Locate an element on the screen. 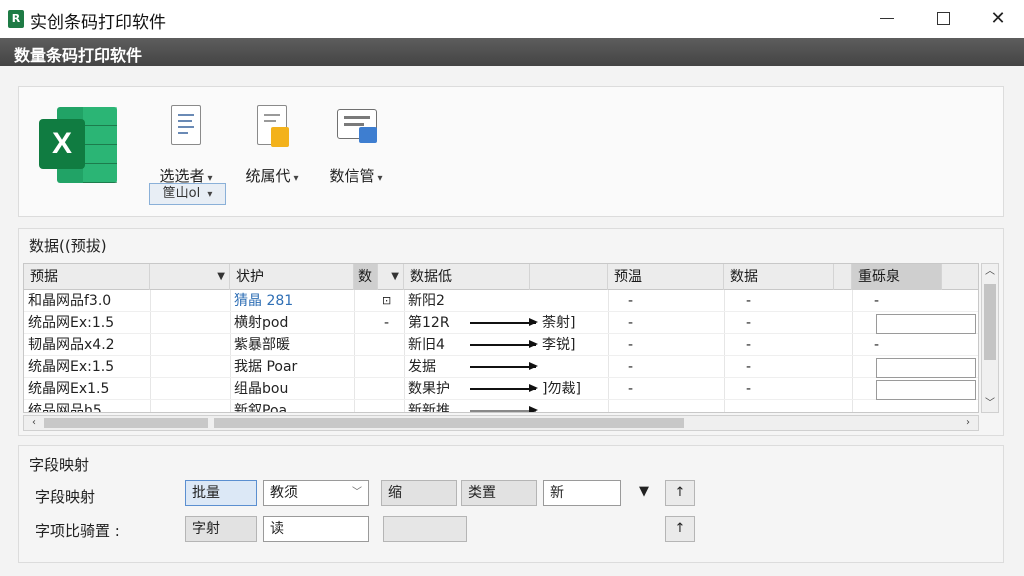 The image size is (1024, 576). table-cell: 第12R is located at coordinates (429, 323).